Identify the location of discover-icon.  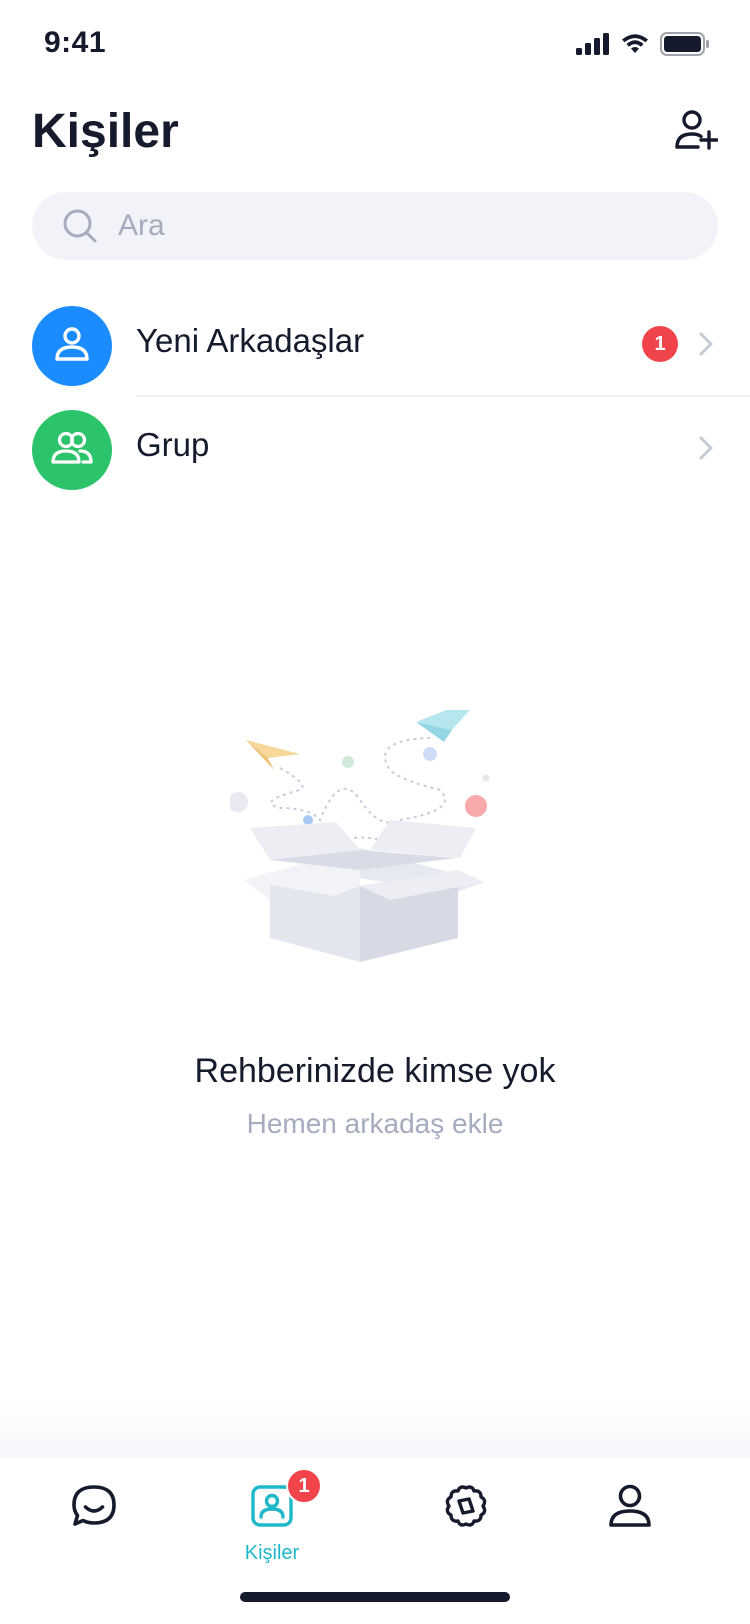
(466, 1506).